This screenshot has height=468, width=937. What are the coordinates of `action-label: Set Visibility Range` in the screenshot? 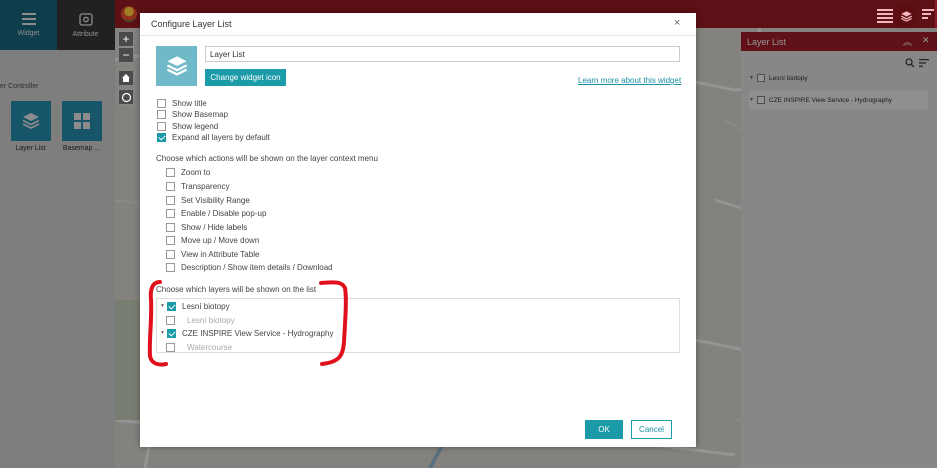 It's located at (215, 200).